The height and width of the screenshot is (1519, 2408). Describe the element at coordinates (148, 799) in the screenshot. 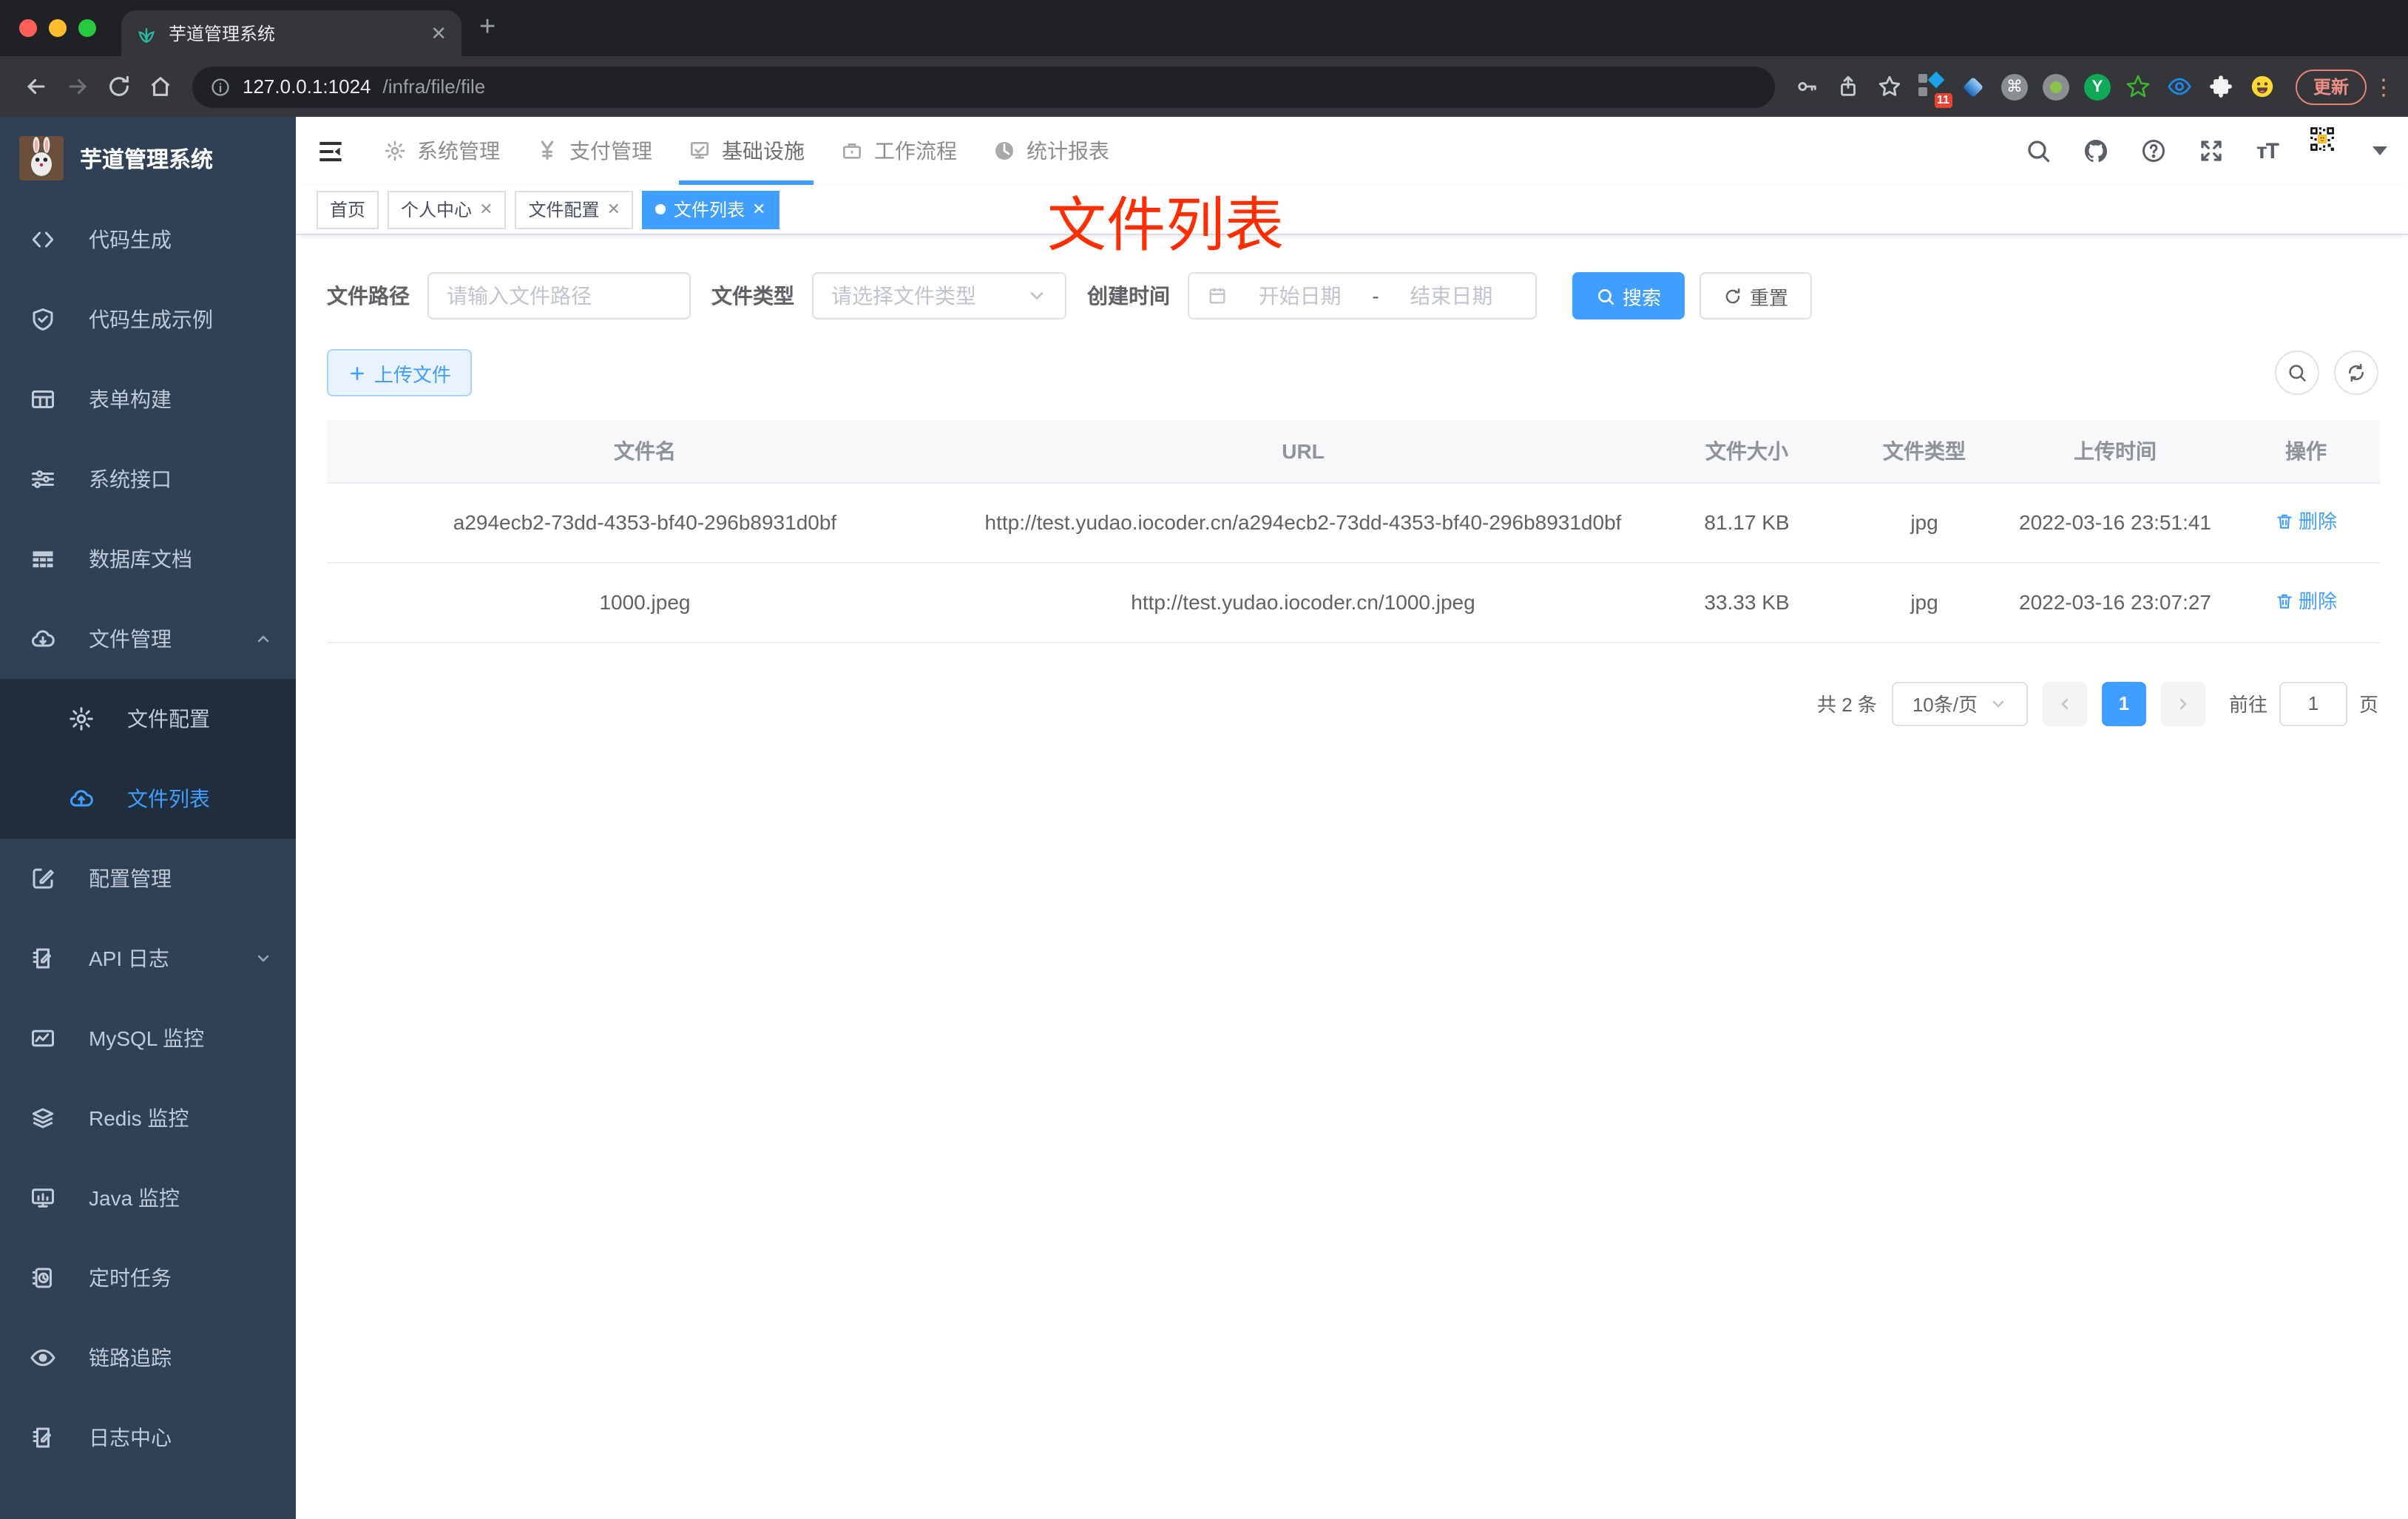

I see `sidebar-item-file-list: 文件列表` at that location.